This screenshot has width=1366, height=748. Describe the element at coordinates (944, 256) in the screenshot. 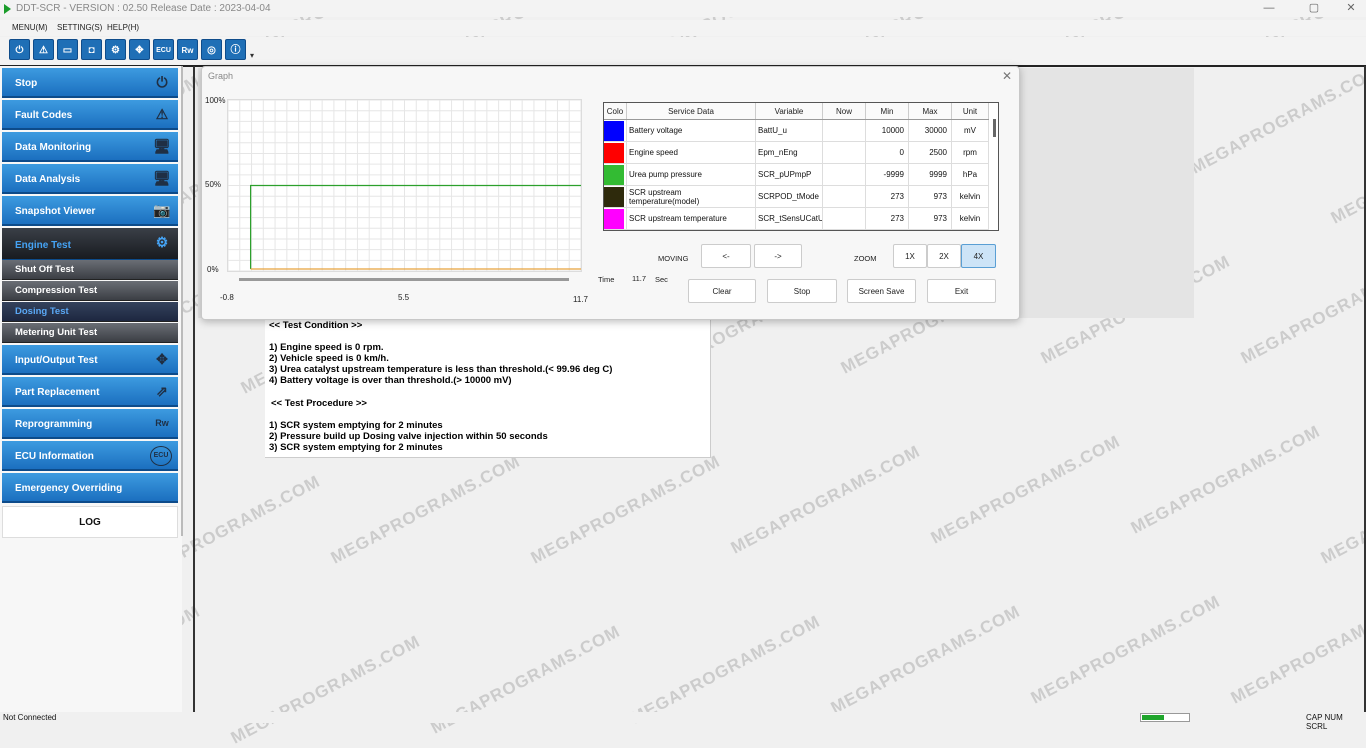

I see `zoom-2x-button: 2X` at that location.